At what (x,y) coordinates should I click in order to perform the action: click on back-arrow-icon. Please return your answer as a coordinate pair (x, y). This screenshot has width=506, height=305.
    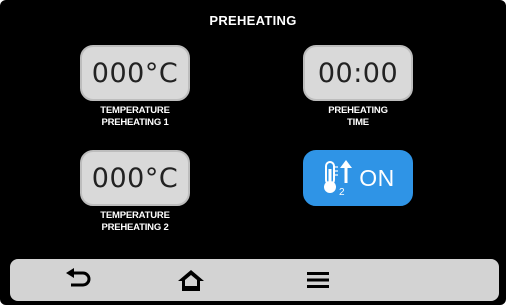
    Looking at the image, I should click on (78, 280).